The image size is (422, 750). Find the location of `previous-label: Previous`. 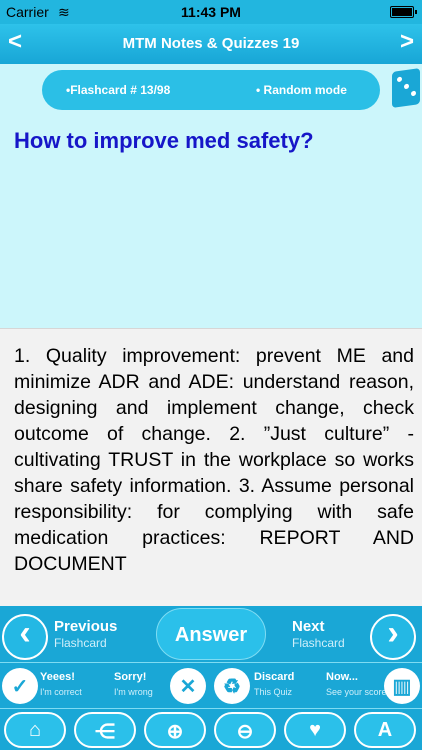

previous-label: Previous is located at coordinates (85, 626).